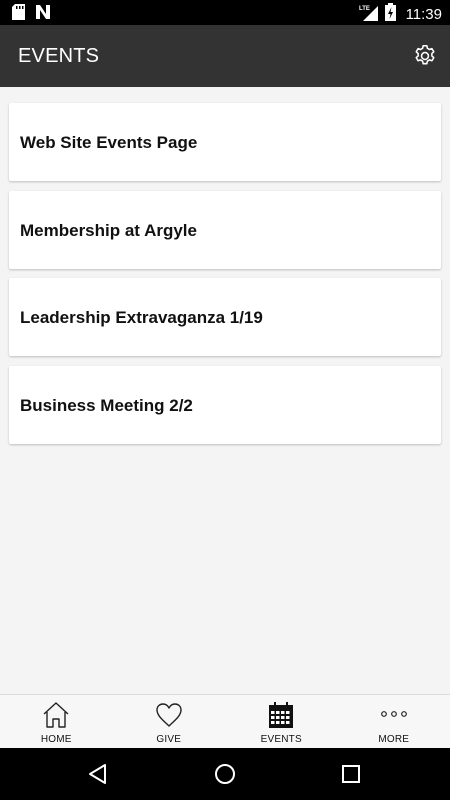  What do you see at coordinates (59, 56) in the screenshot?
I see `page-title: EVENTS` at bounding box center [59, 56].